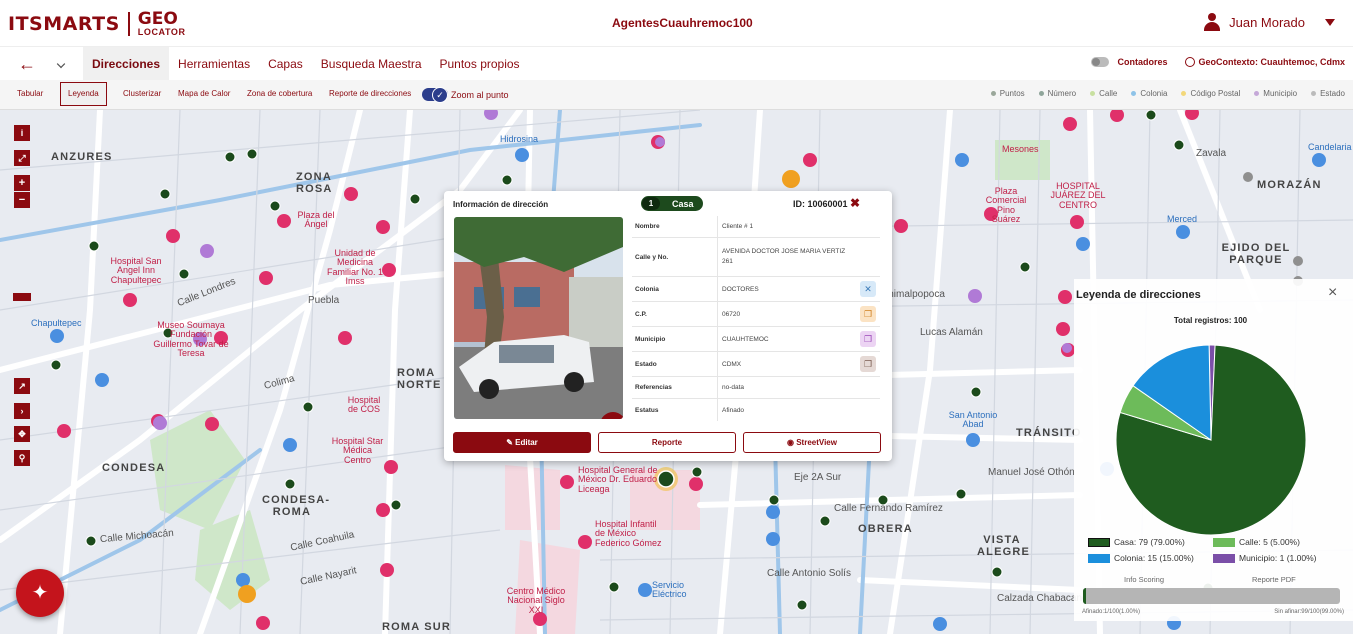 This screenshot has width=1353, height=634. Describe the element at coordinates (30, 94) in the screenshot. I see `tool-tabular: Tabular` at that location.